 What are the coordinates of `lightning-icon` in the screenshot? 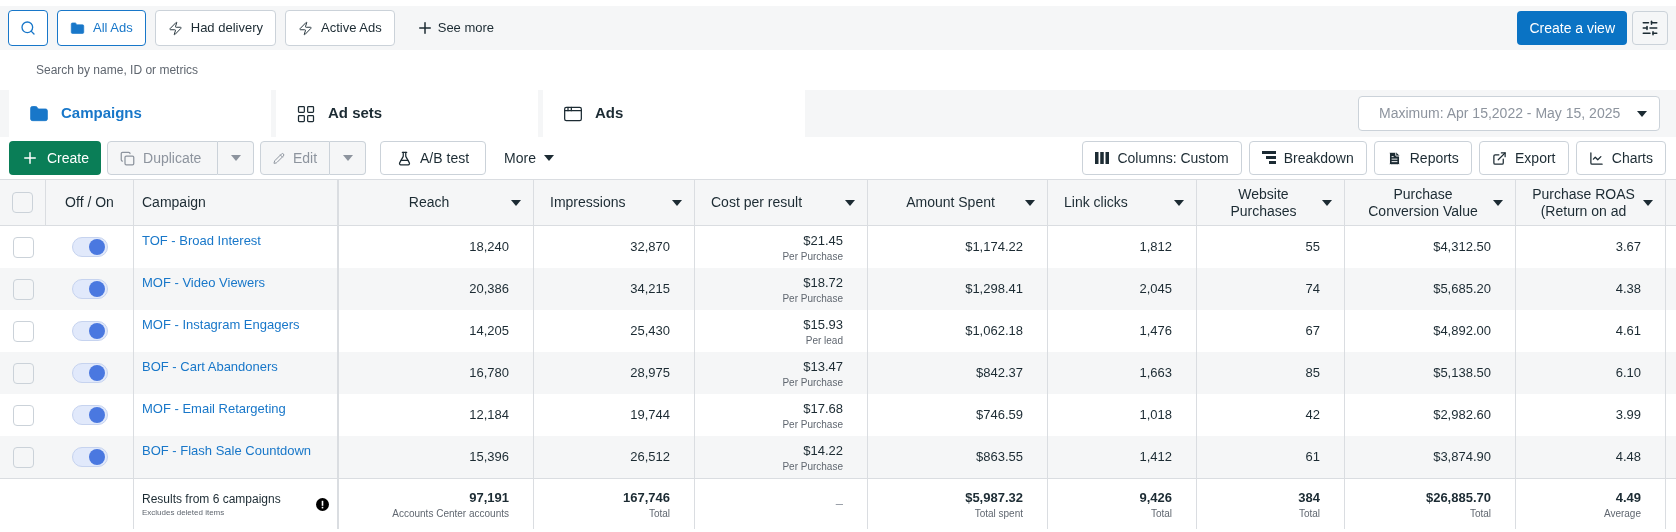 It's located at (175, 28).